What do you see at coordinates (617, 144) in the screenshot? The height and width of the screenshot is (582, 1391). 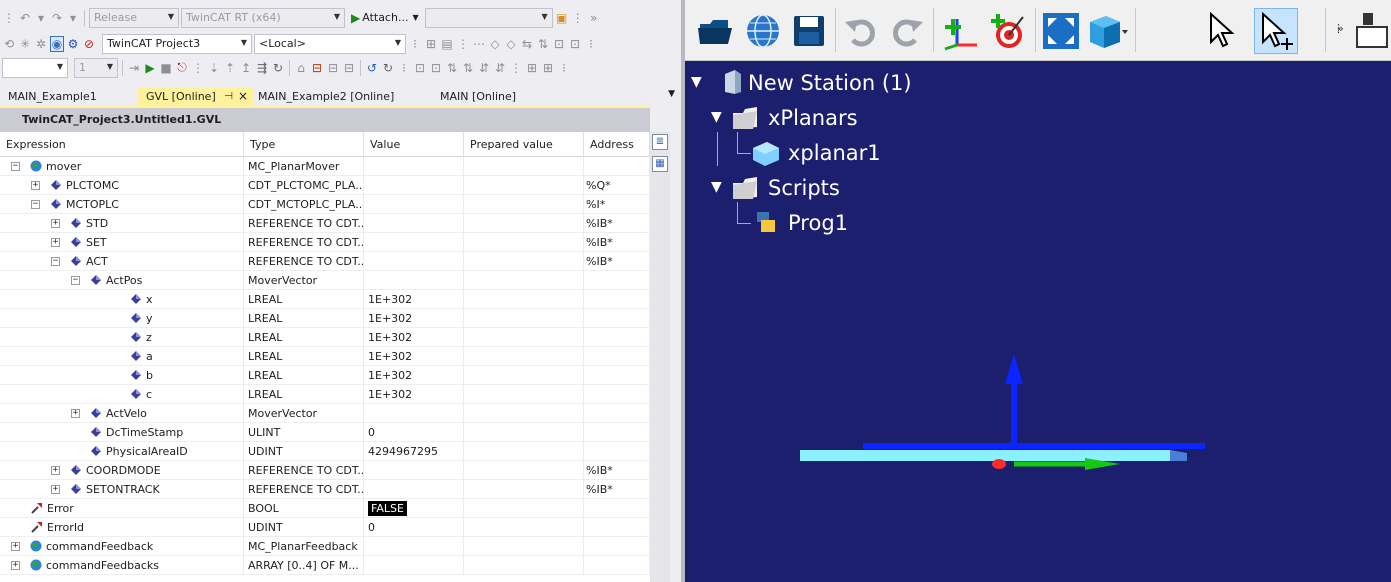 I see `column-header-address: Address` at bounding box center [617, 144].